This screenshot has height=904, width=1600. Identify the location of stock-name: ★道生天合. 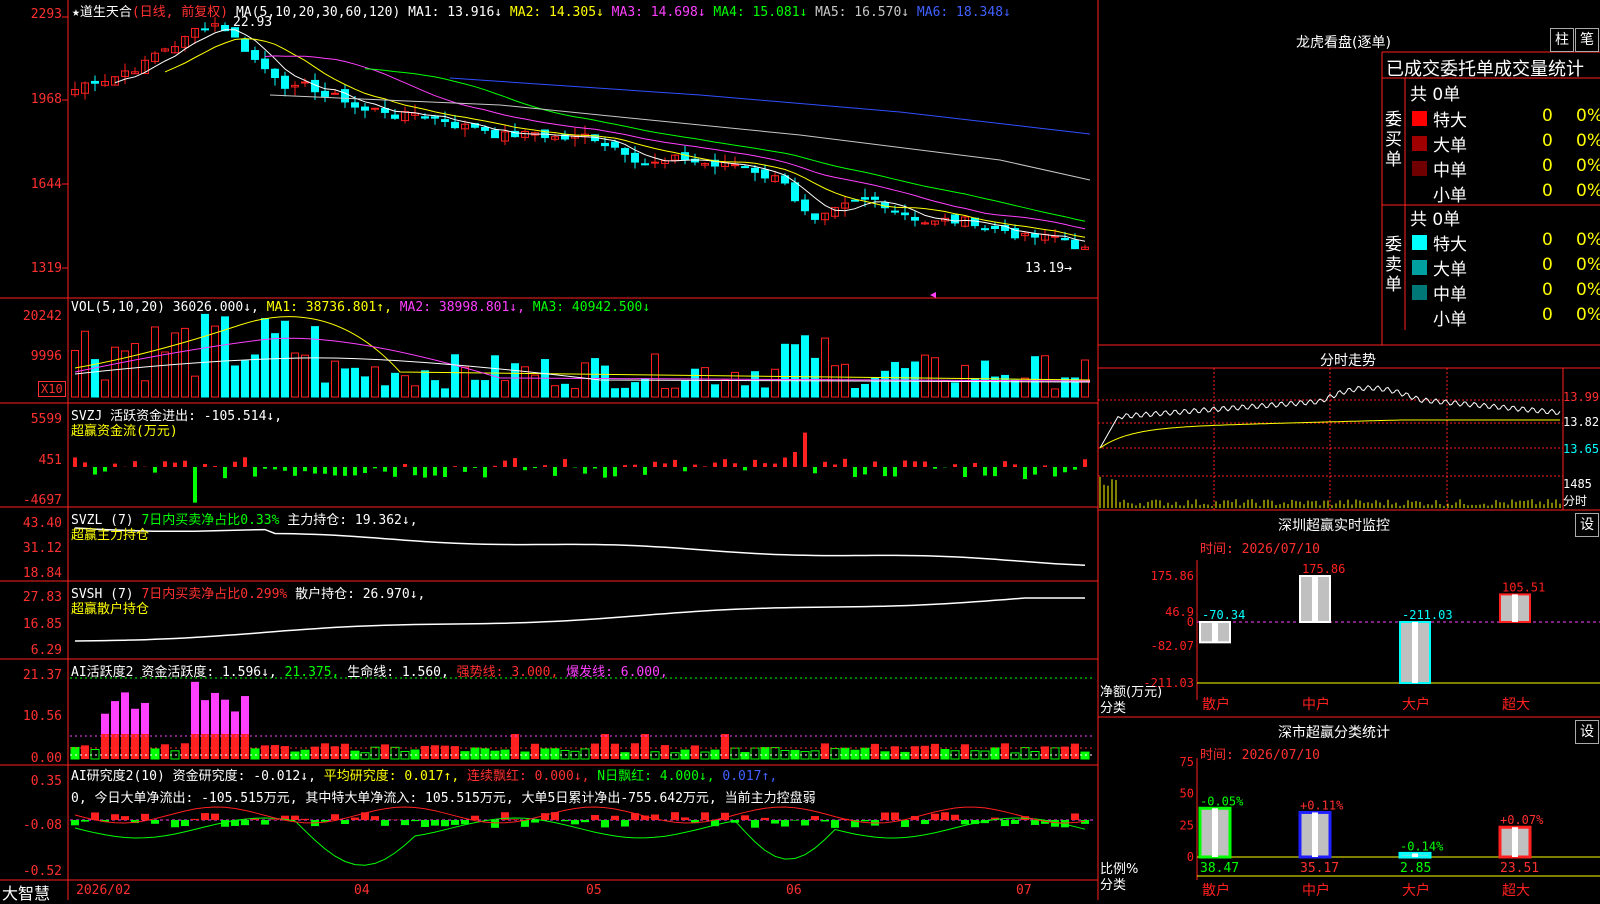
(102, 12).